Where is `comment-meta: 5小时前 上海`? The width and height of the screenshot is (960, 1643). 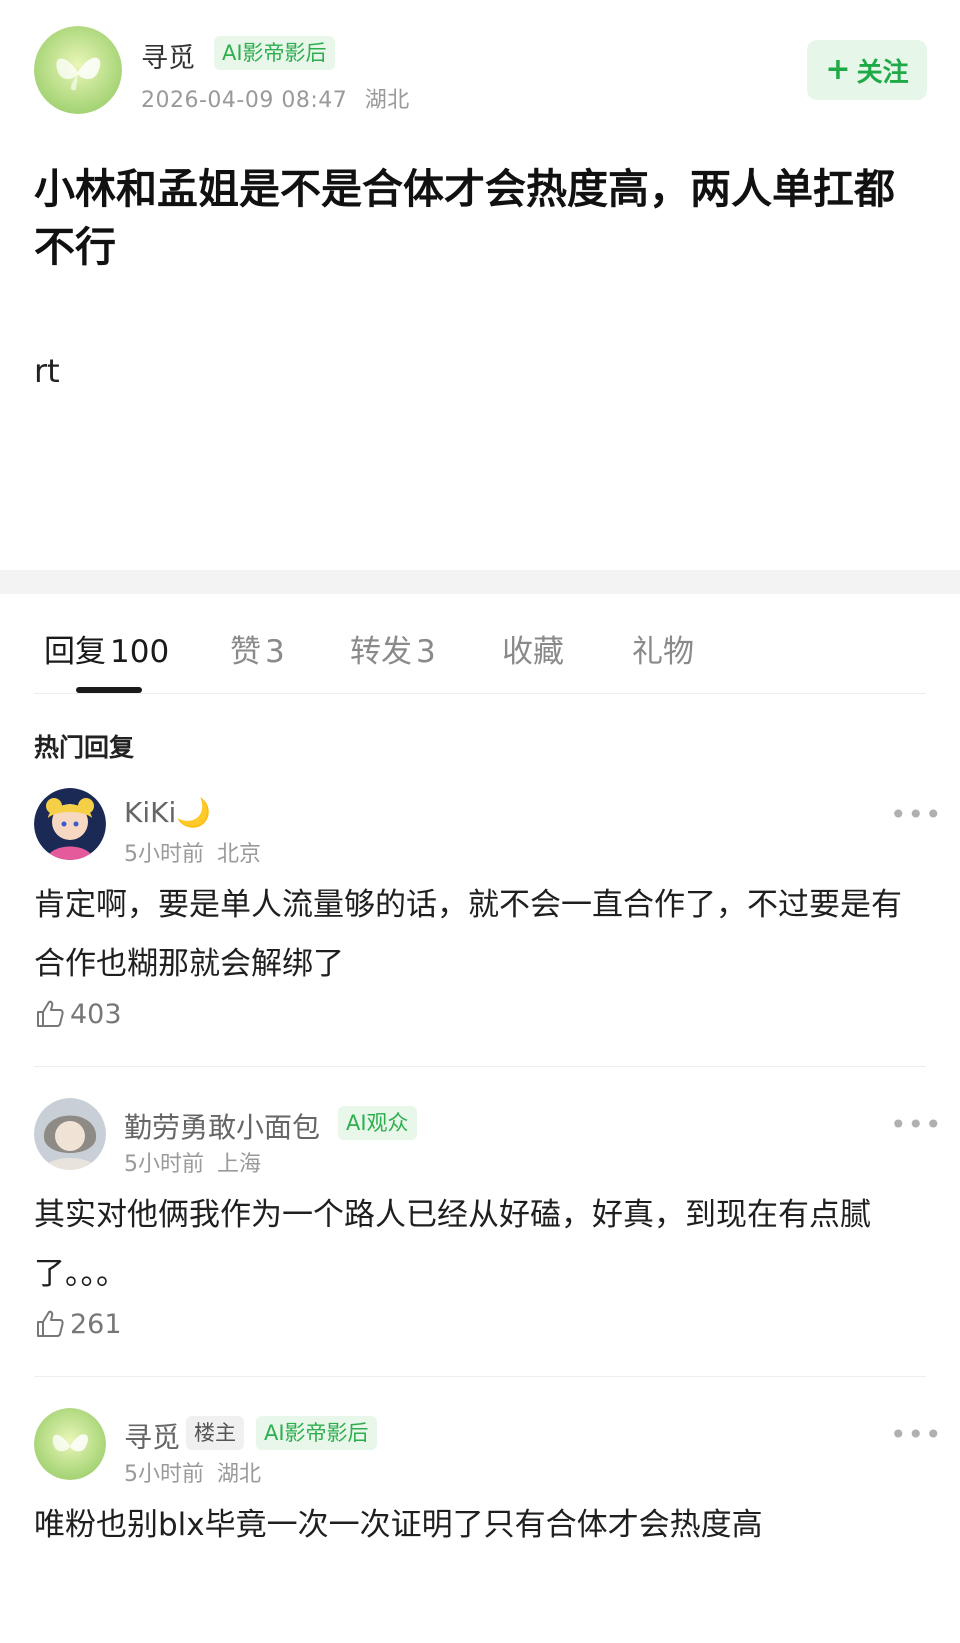
comment-meta: 5小时前 上海 is located at coordinates (192, 1162).